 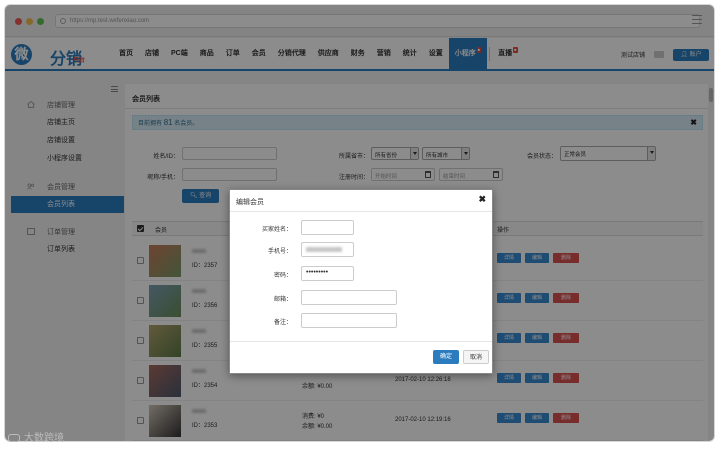 I want to click on watermark: 大数跨境, so click(x=36, y=436).